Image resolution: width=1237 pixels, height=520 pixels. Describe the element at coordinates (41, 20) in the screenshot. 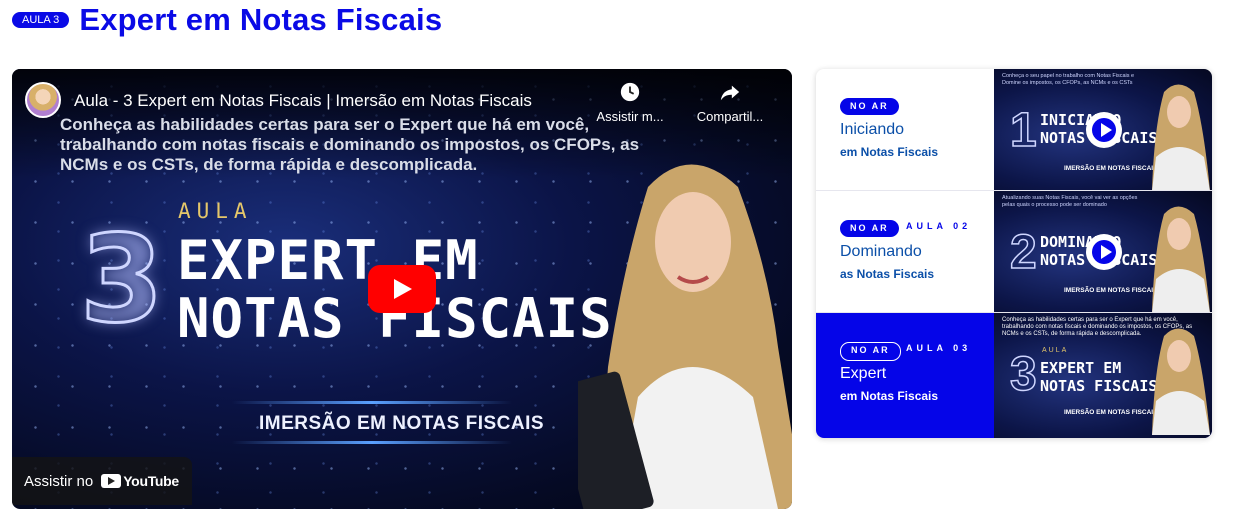

I see `lesson-badge: AULA 3` at that location.